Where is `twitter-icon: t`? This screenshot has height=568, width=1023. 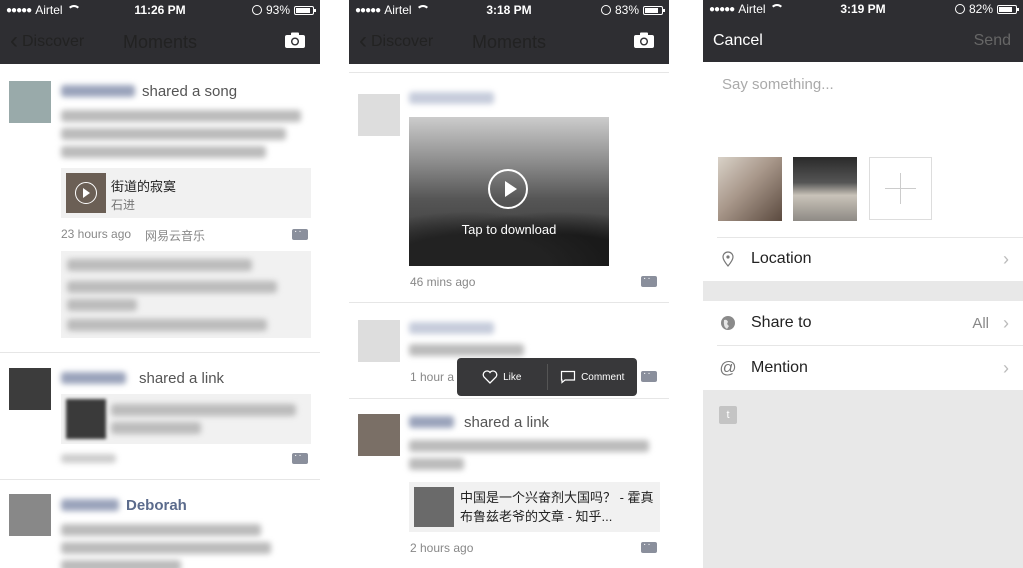 twitter-icon: t is located at coordinates (728, 415).